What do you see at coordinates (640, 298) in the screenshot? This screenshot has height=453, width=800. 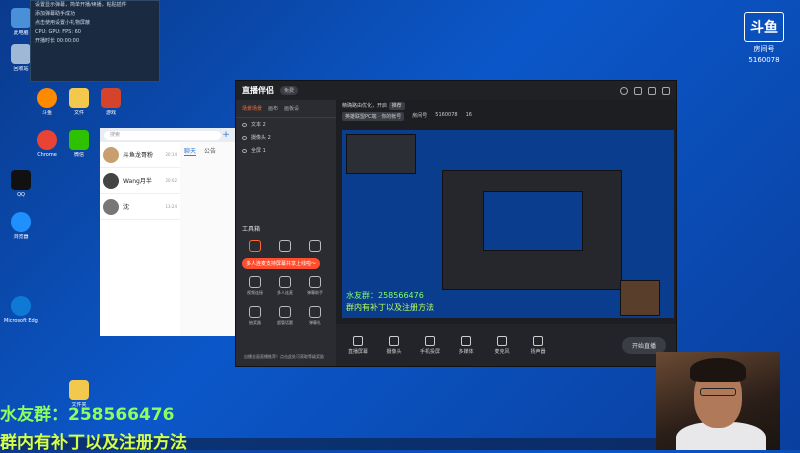 I see `webcam-preview` at bounding box center [640, 298].